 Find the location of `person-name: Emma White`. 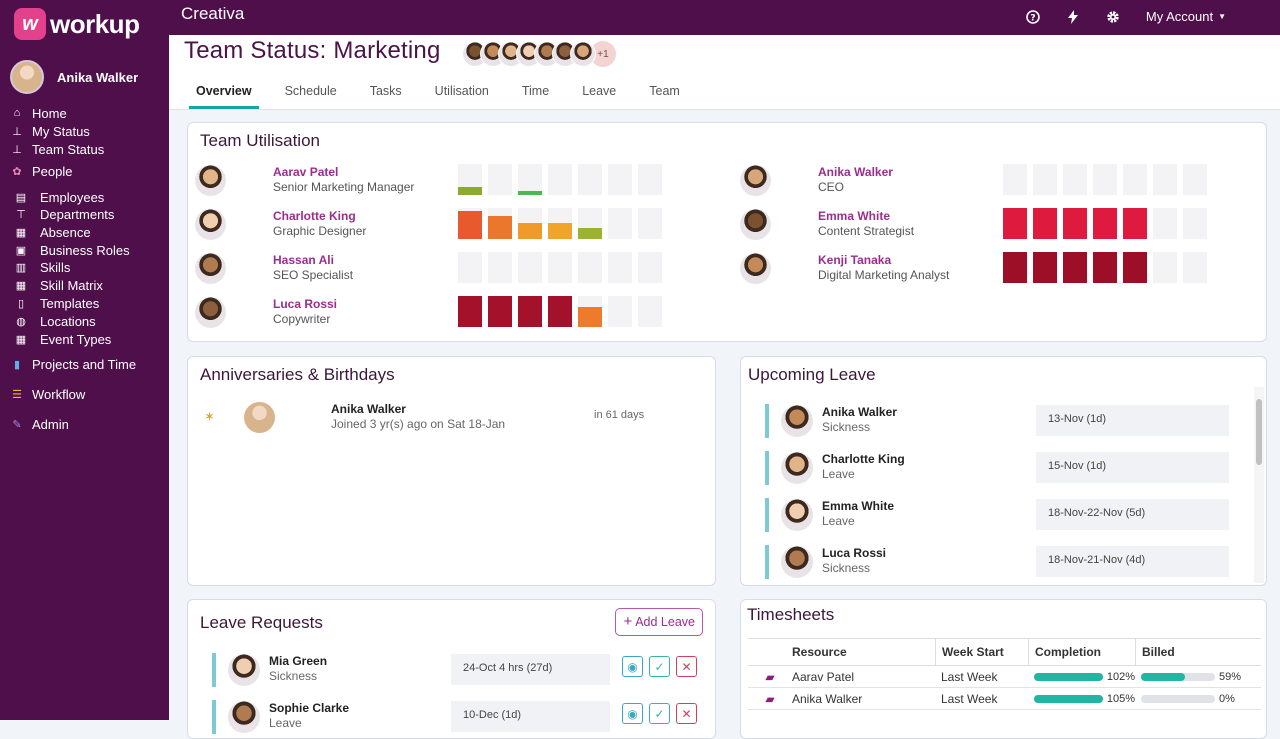

person-name: Emma White is located at coordinates (854, 216).